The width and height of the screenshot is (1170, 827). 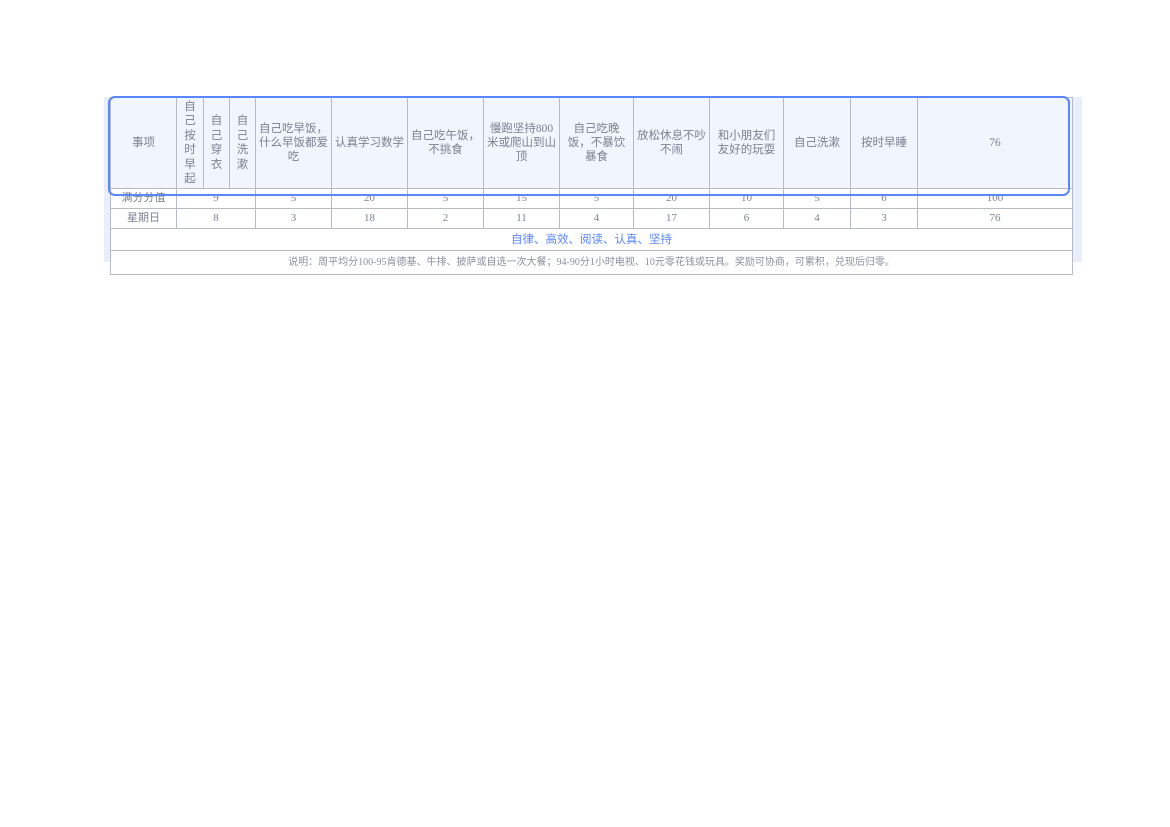 I want to click on row-label-full-score: 满分分值, so click(x=143, y=199).